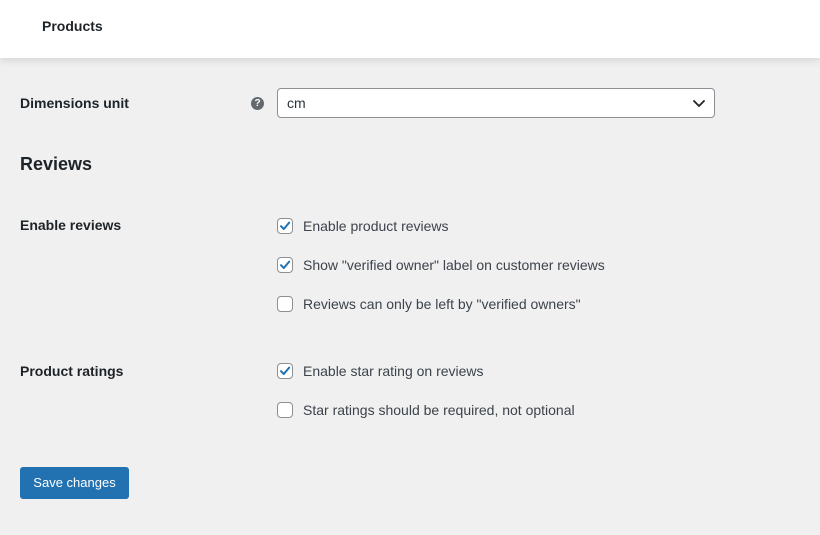 Image resolution: width=820 pixels, height=535 pixels. What do you see at coordinates (72, 371) in the screenshot?
I see `product-ratings-label: Product ratings` at bounding box center [72, 371].